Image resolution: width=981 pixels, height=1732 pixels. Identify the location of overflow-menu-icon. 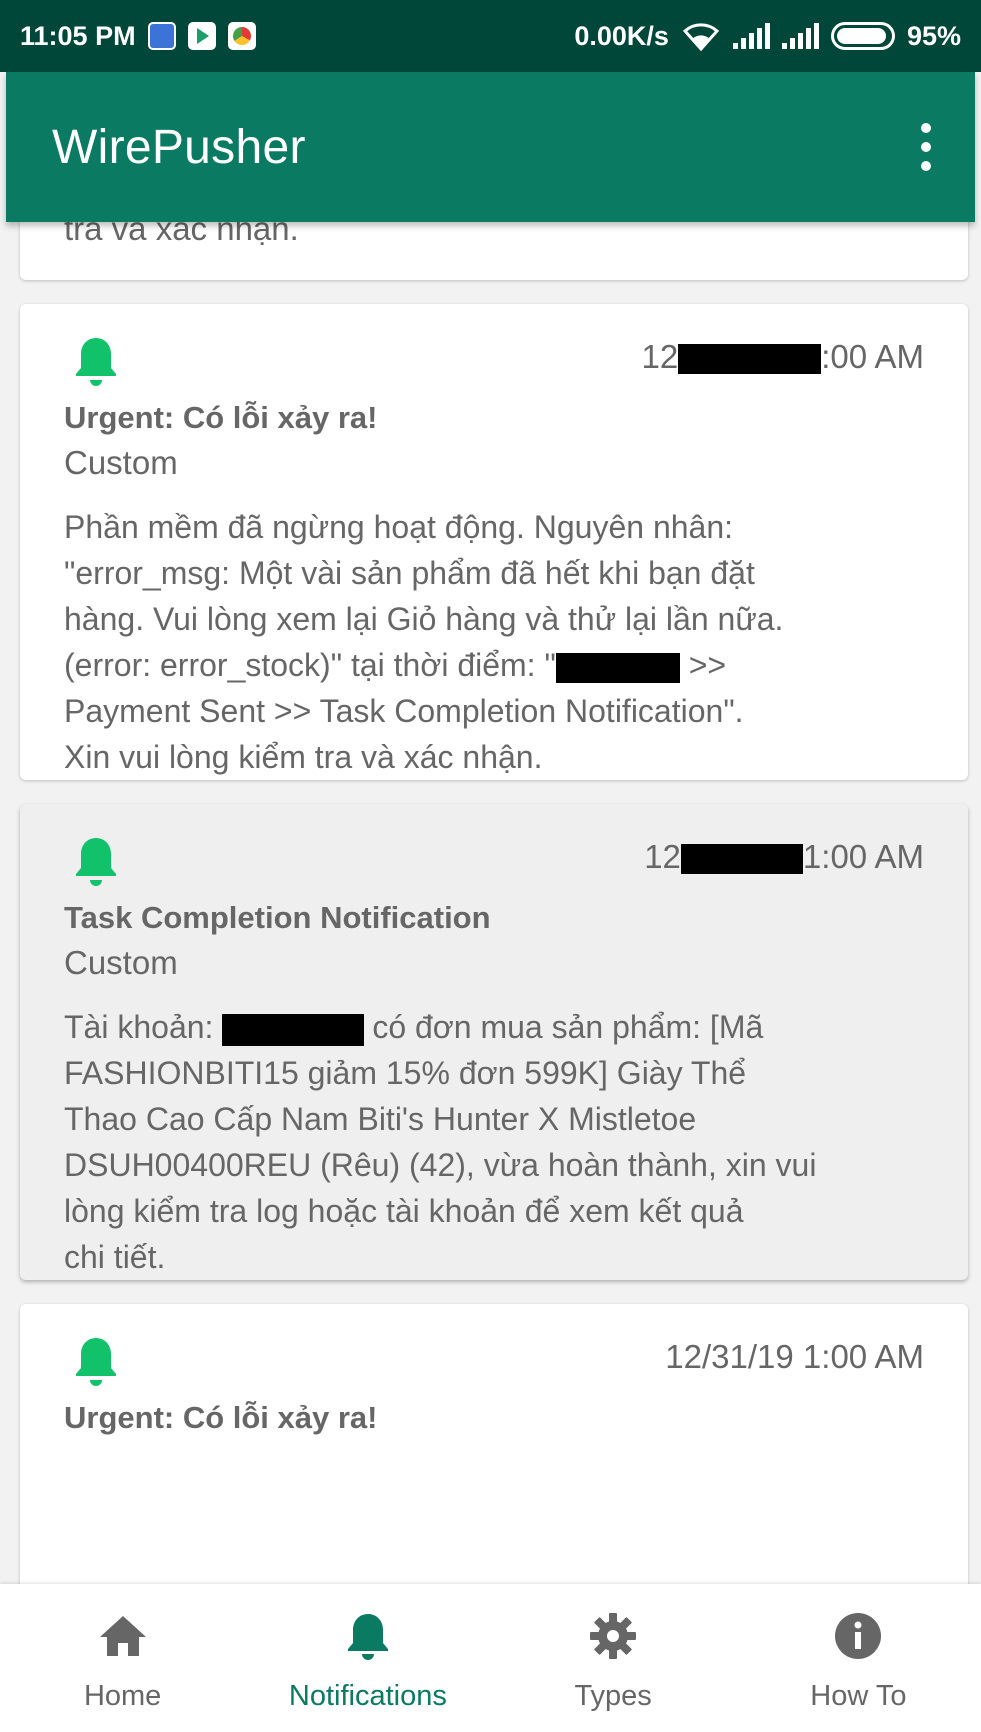
(926, 147).